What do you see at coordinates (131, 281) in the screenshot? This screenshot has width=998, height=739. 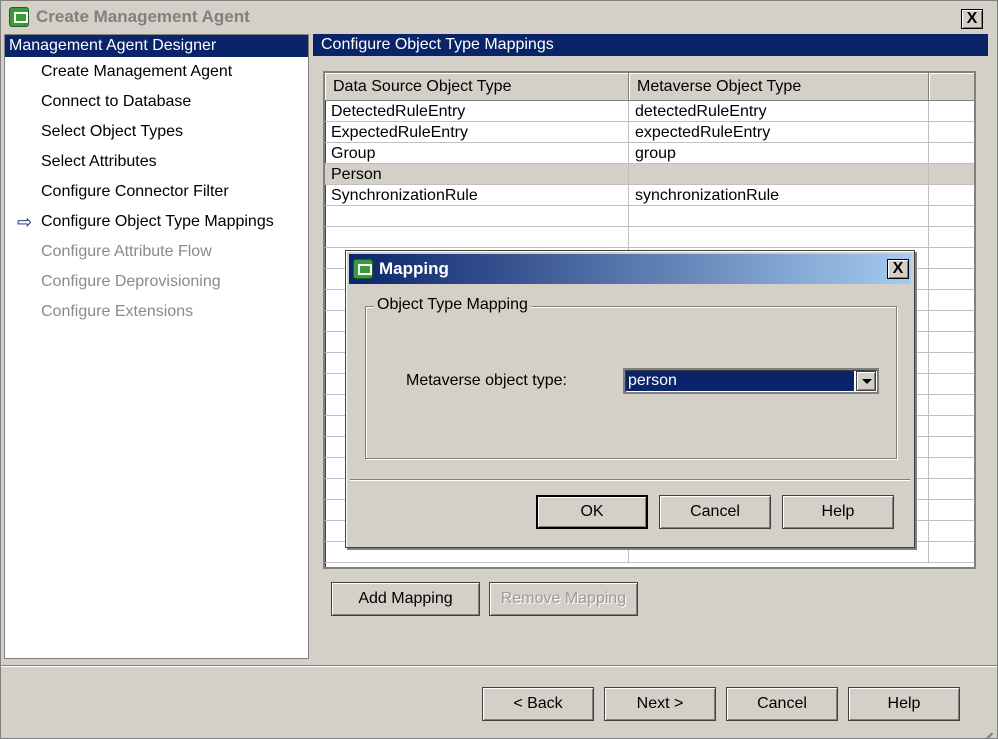 I see `step-label: Configure Deprovisioning` at bounding box center [131, 281].